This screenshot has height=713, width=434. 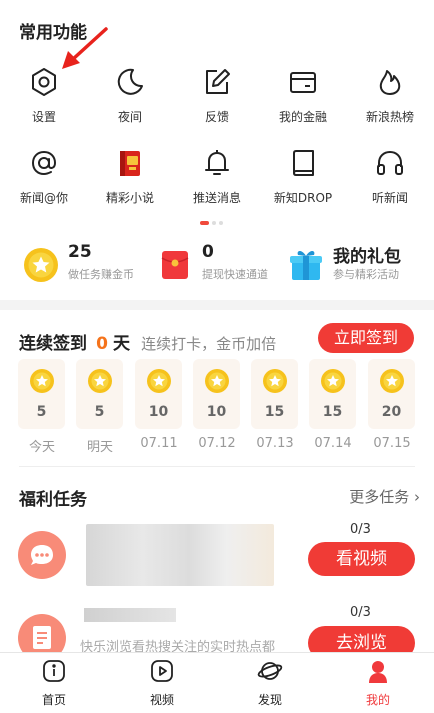 I want to click on card-icon, so click(x=303, y=82).